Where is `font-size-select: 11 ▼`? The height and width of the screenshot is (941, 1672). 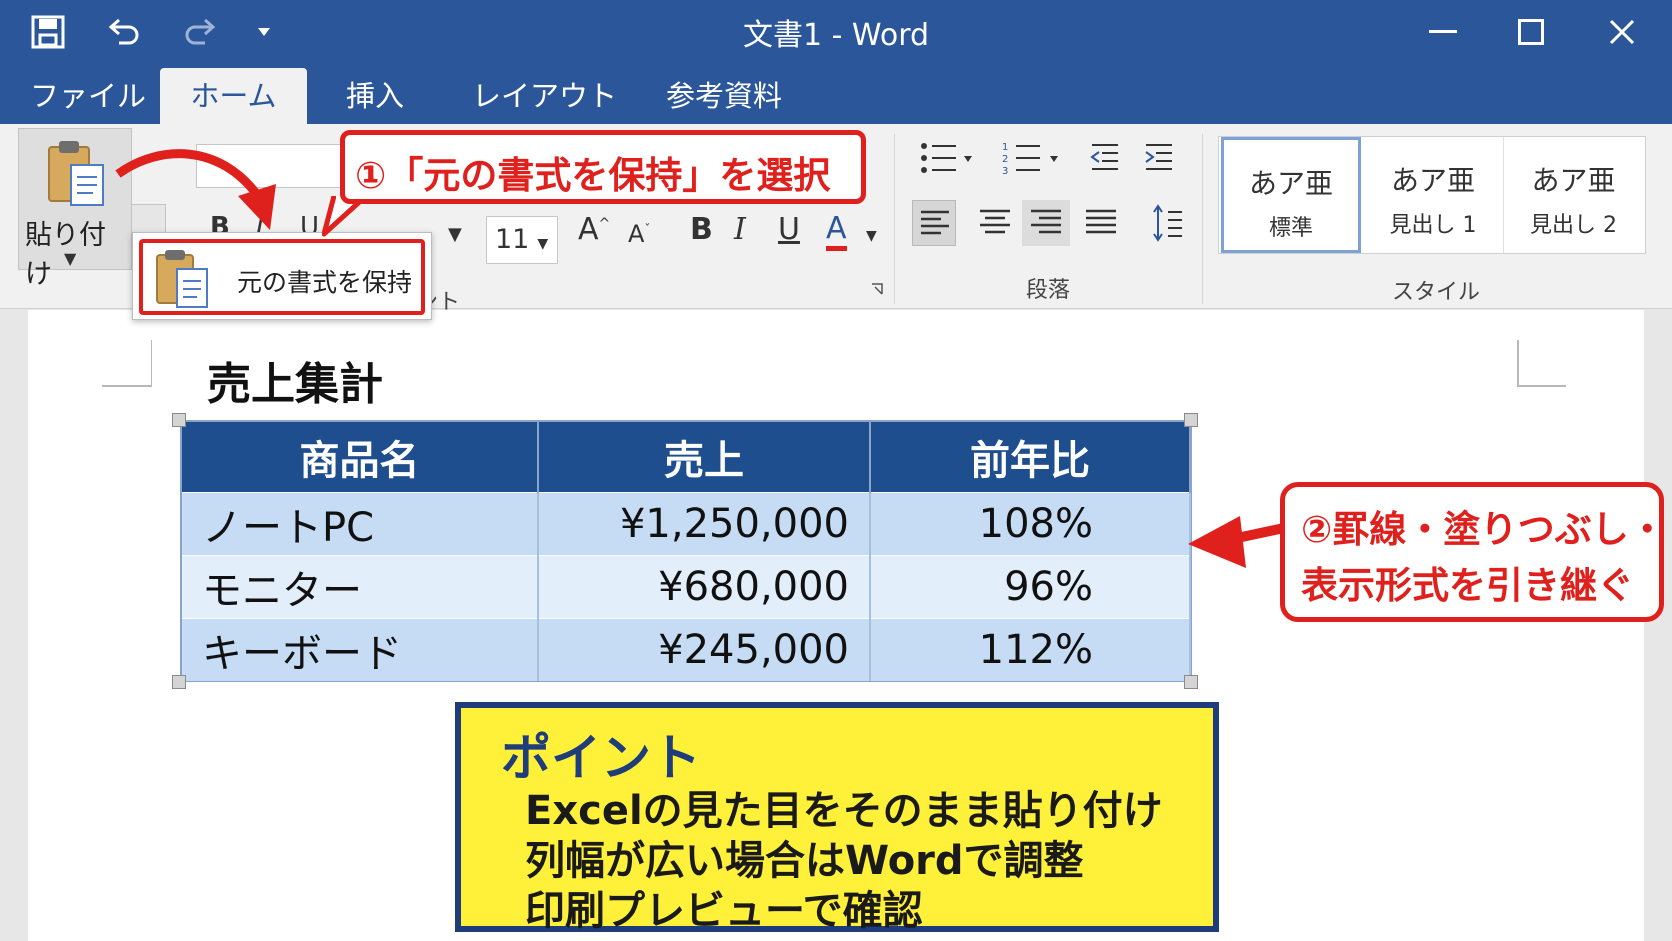 font-size-select: 11 ▼ is located at coordinates (522, 240).